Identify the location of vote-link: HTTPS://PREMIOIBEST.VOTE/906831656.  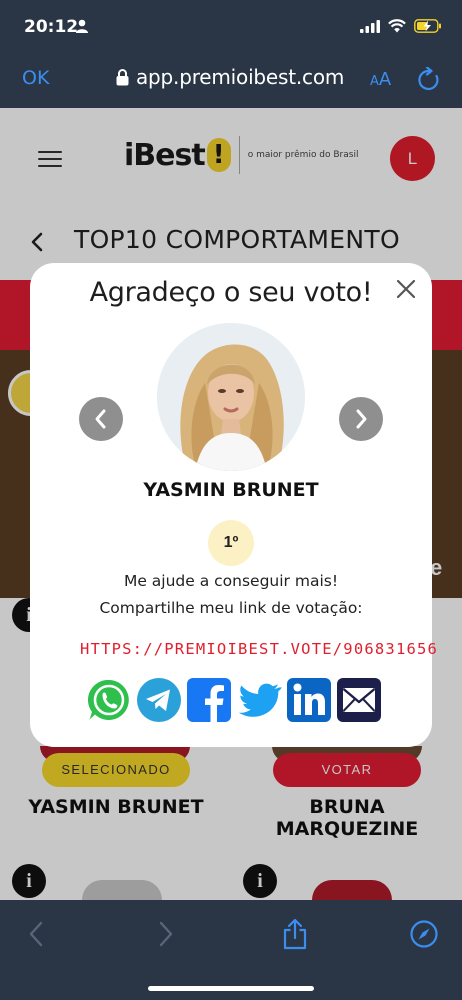
(259, 649).